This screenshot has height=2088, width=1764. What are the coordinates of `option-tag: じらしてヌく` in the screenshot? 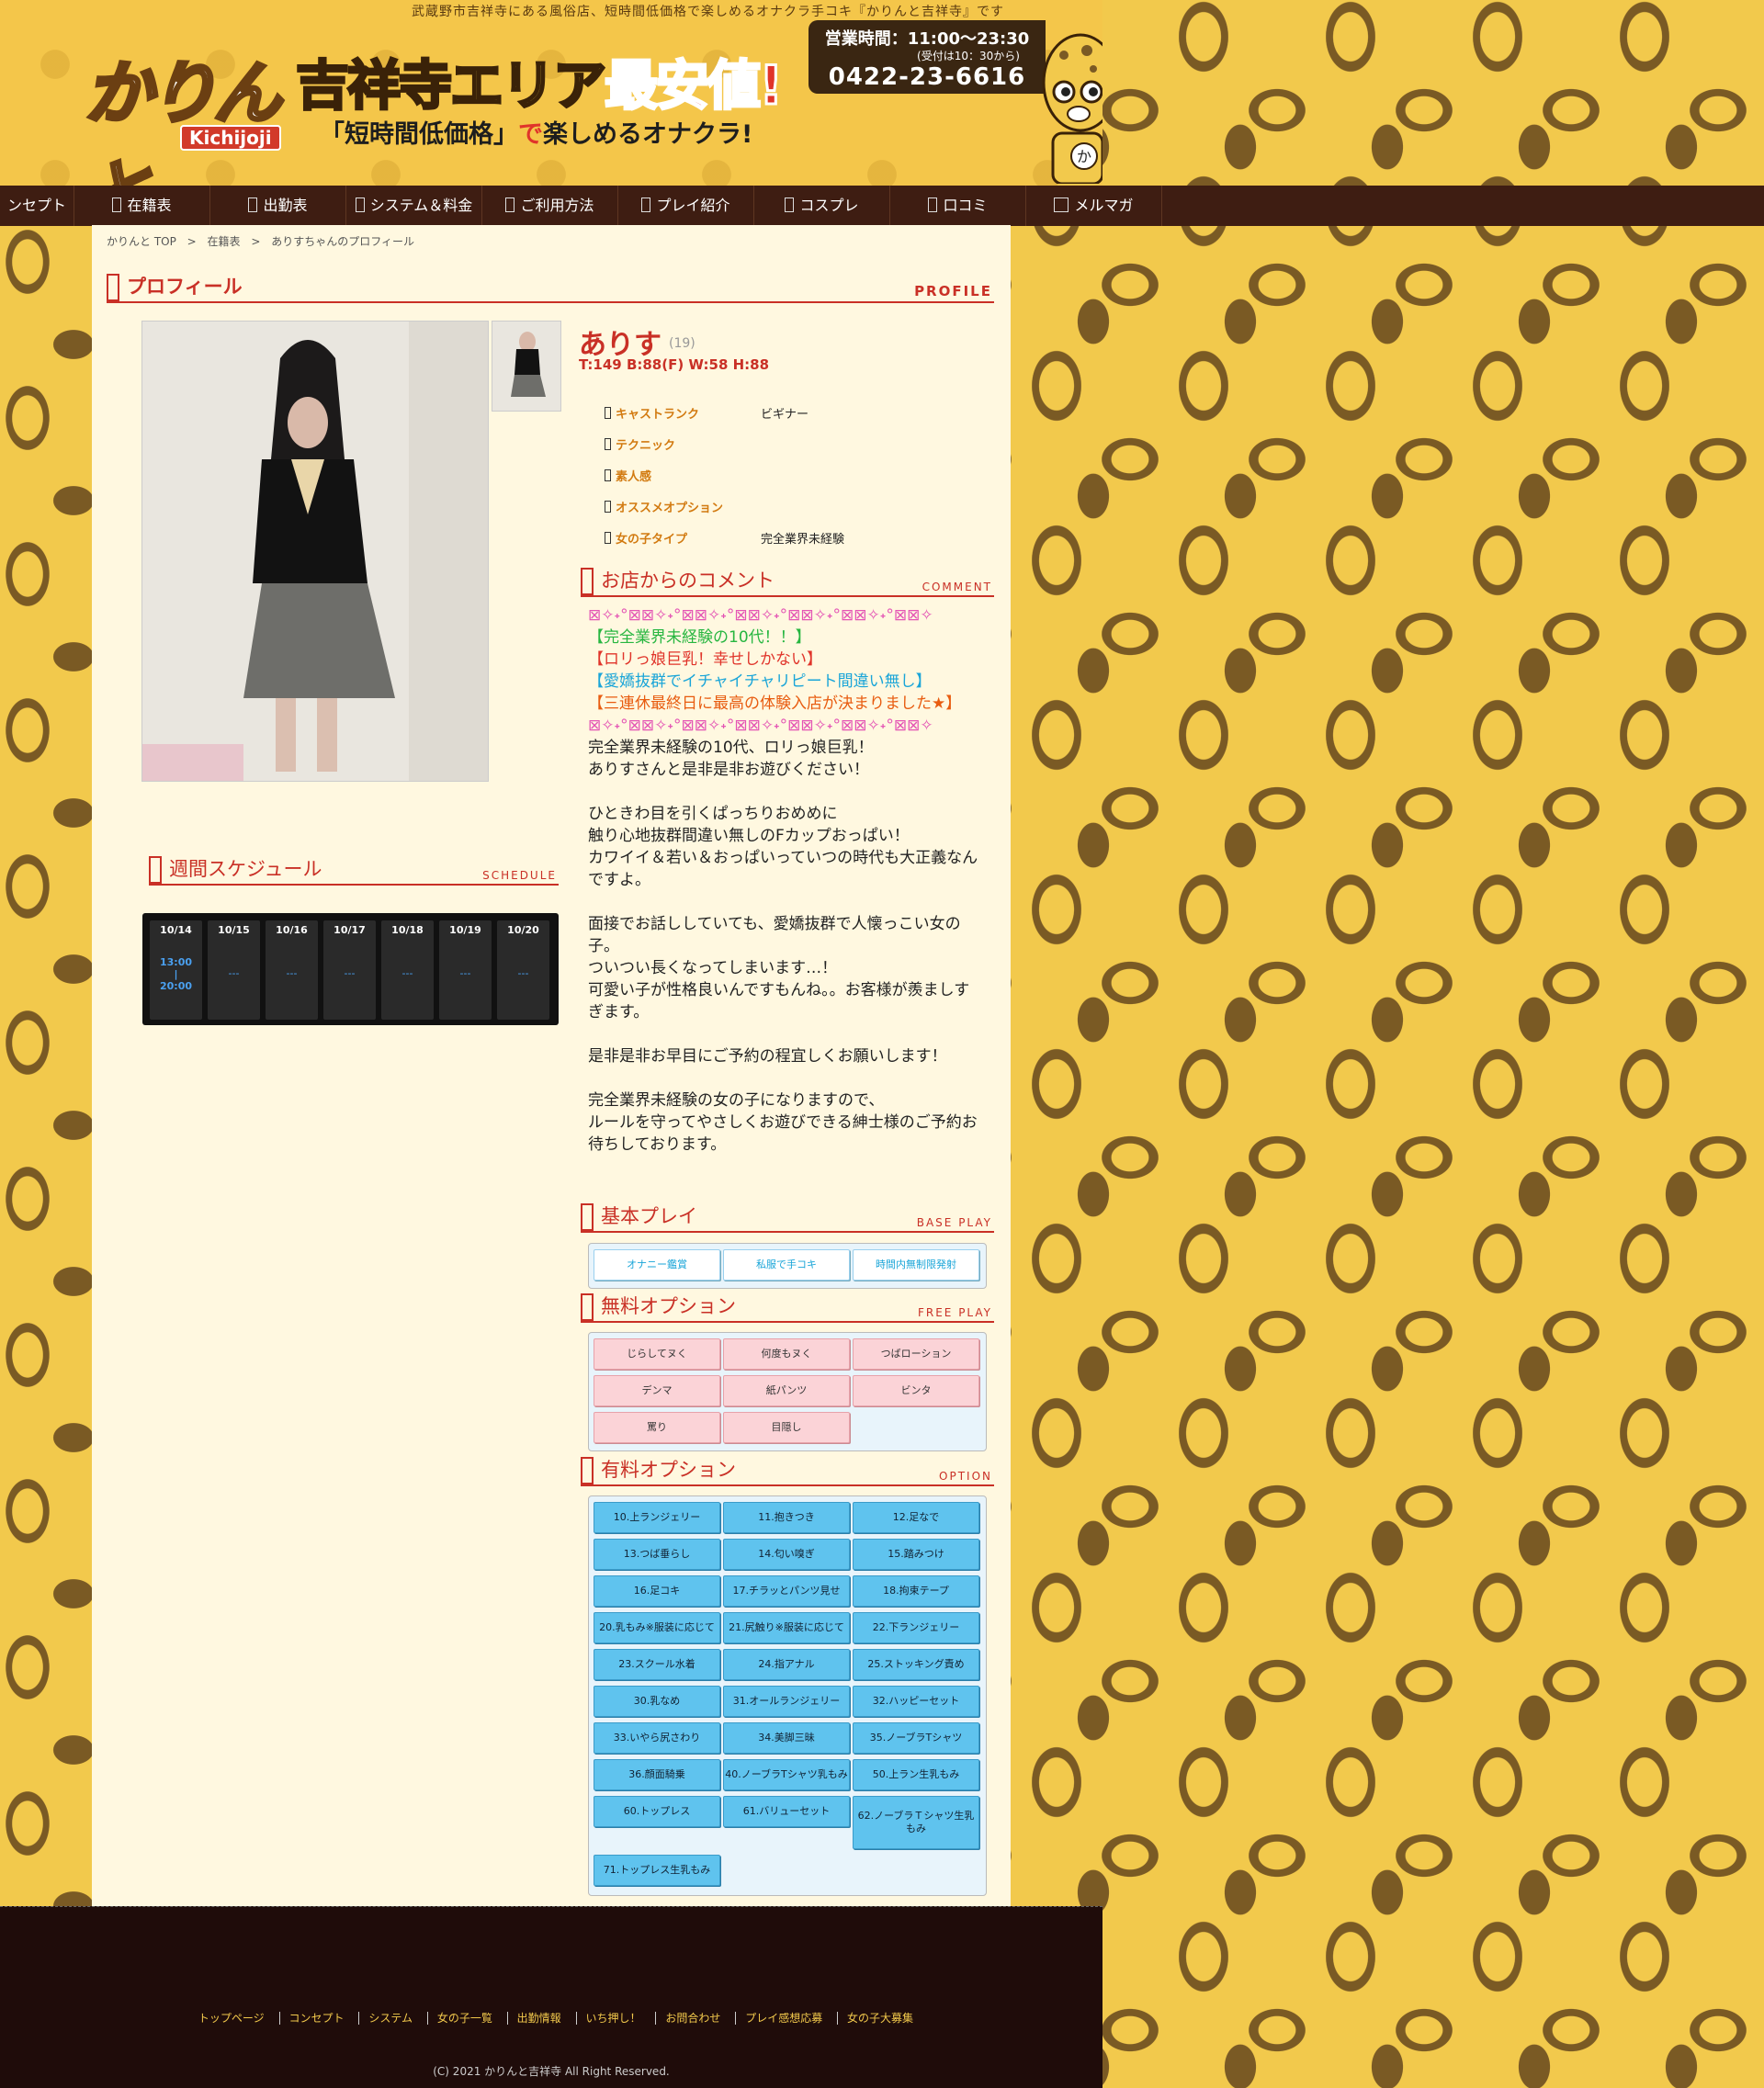 It's located at (657, 1354).